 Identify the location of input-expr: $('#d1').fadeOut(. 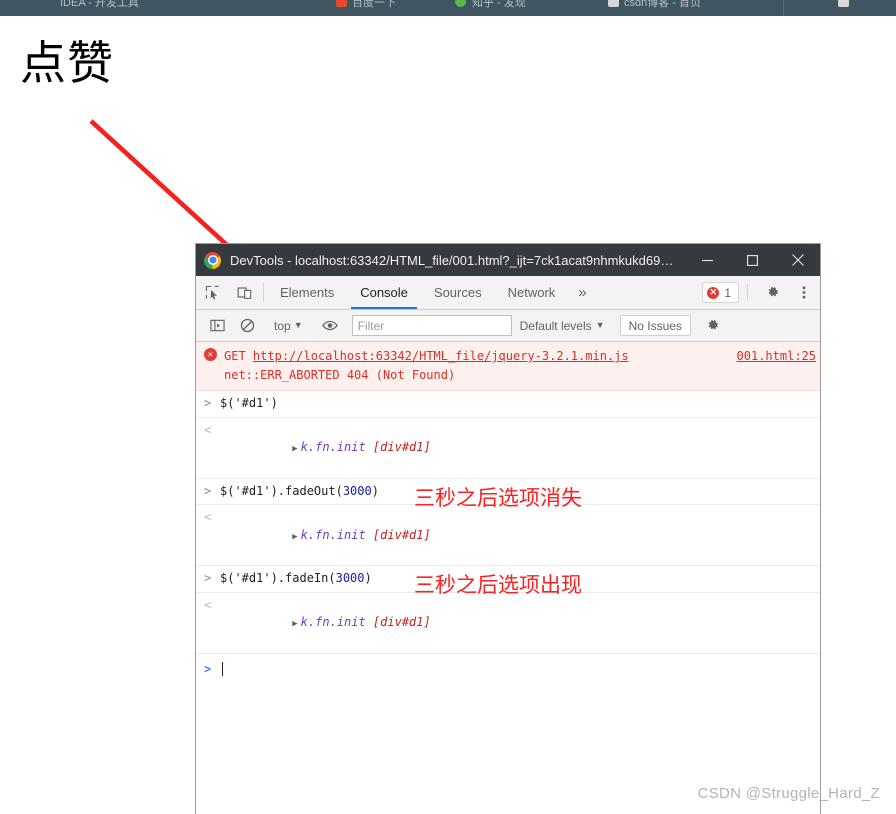
(281, 490).